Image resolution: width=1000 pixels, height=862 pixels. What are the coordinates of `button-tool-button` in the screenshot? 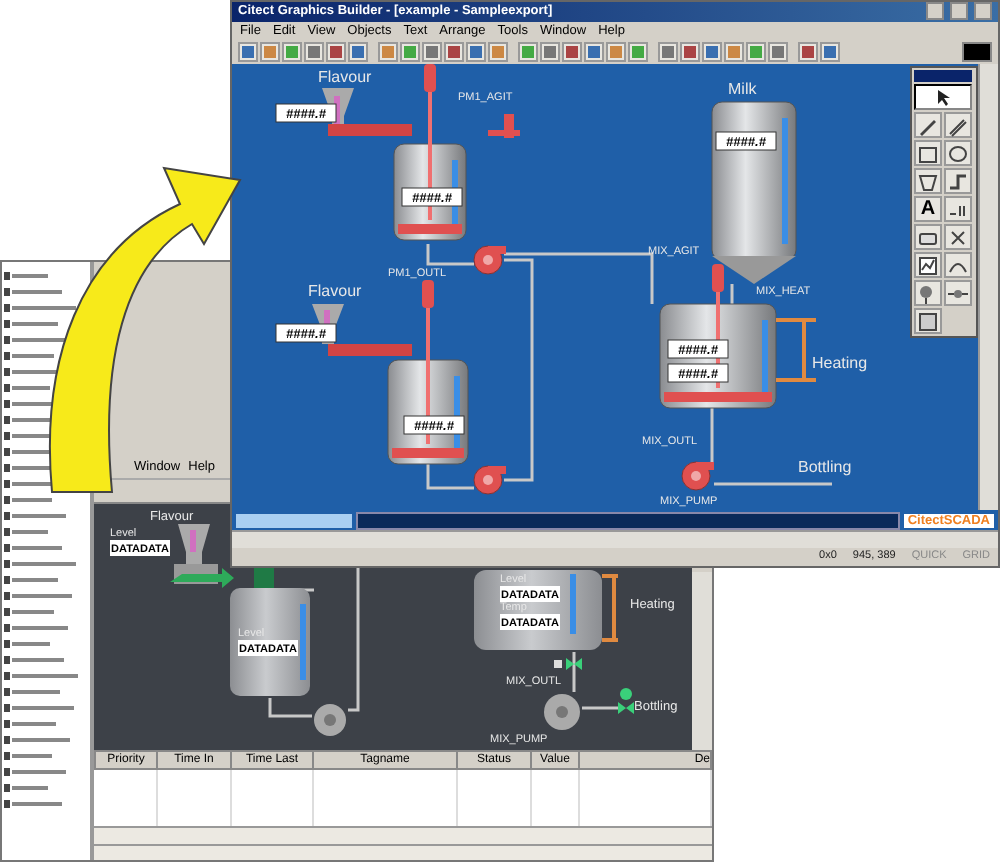 It's located at (928, 237).